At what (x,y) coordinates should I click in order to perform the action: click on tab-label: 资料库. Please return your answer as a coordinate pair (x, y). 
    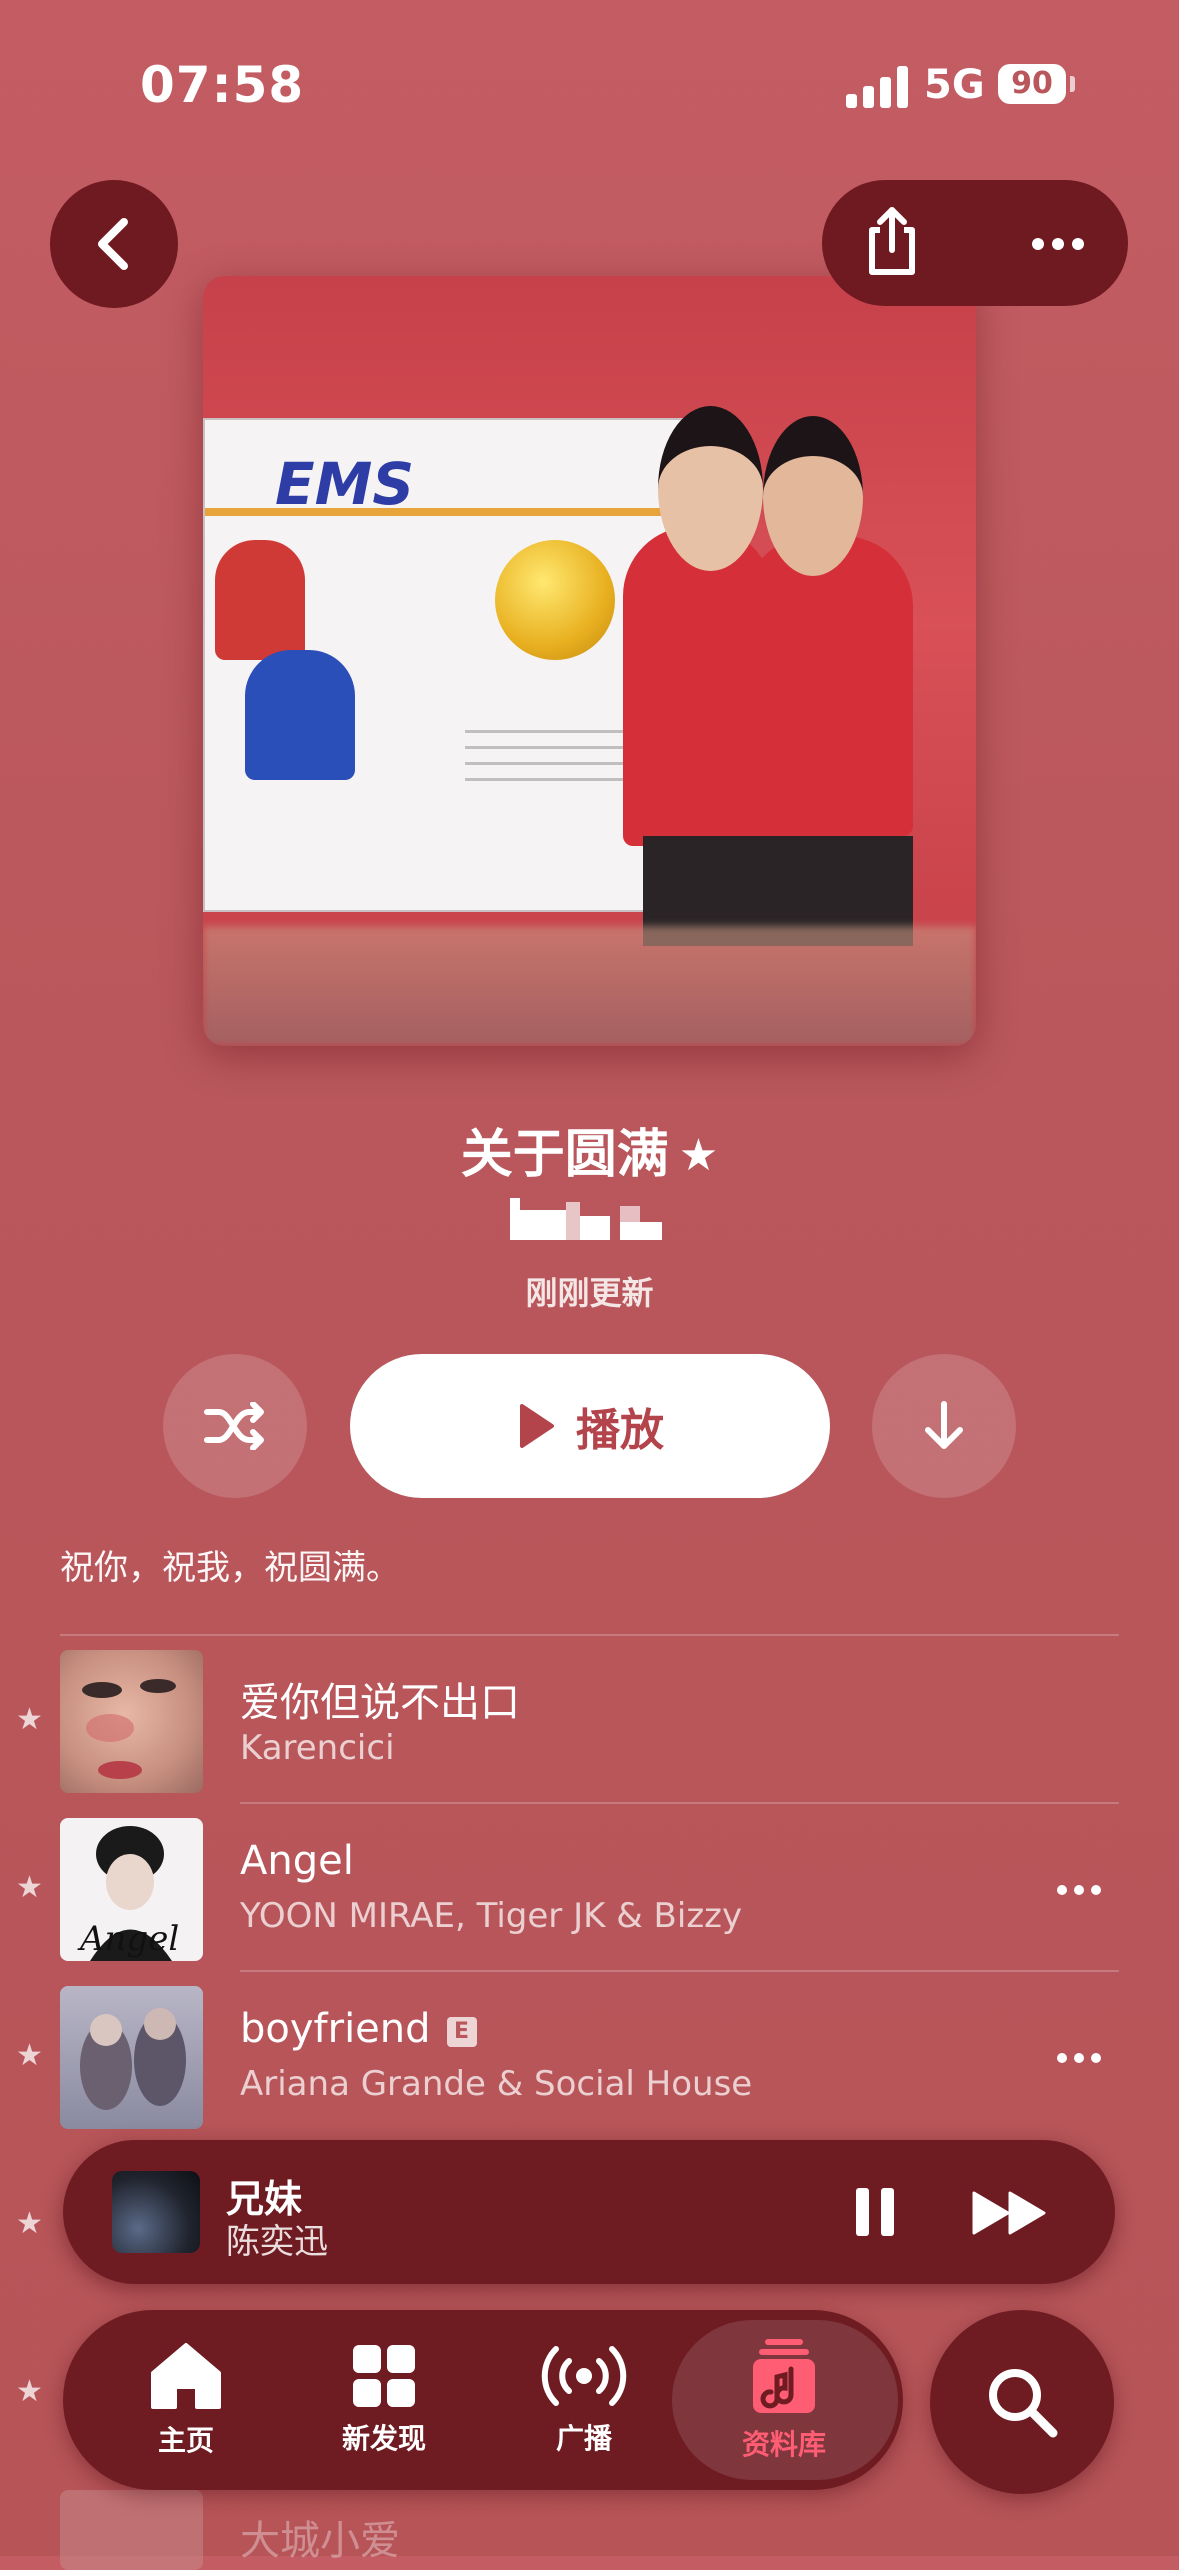
    Looking at the image, I should click on (783, 2444).